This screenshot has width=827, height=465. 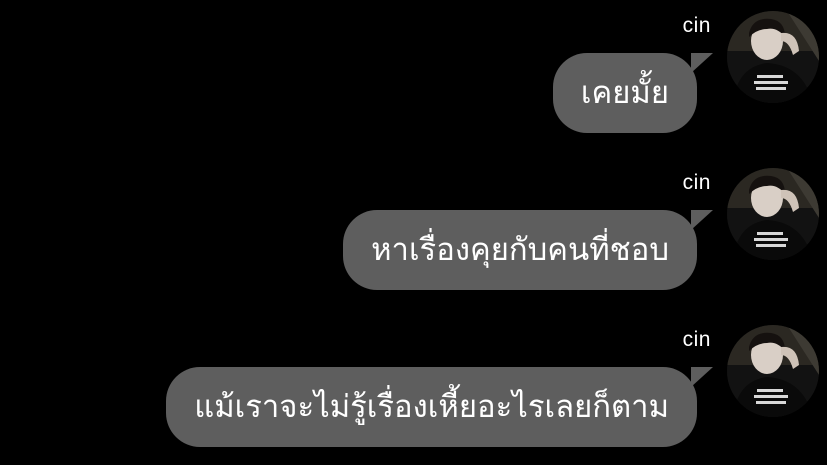 What do you see at coordinates (431, 407) in the screenshot?
I see `message-text: แม้เราจะไม่รู้เรื่องเหี้ยอะไรเลยก็ตาม` at bounding box center [431, 407].